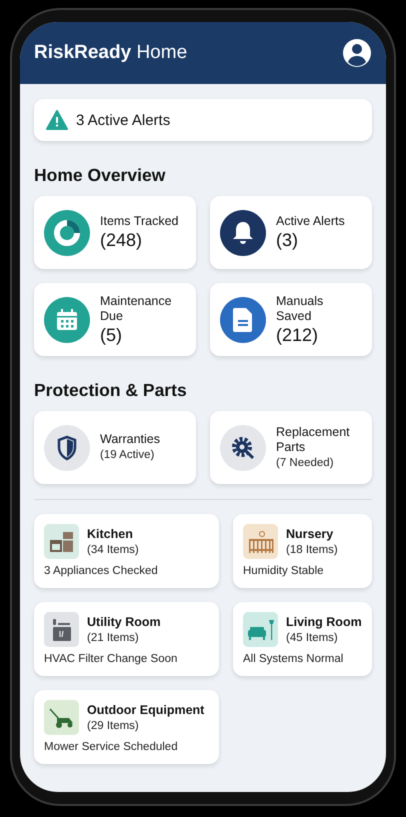 The height and width of the screenshot is (817, 406). Describe the element at coordinates (111, 747) in the screenshot. I see `room-status: Mower Service Scheduled` at that location.